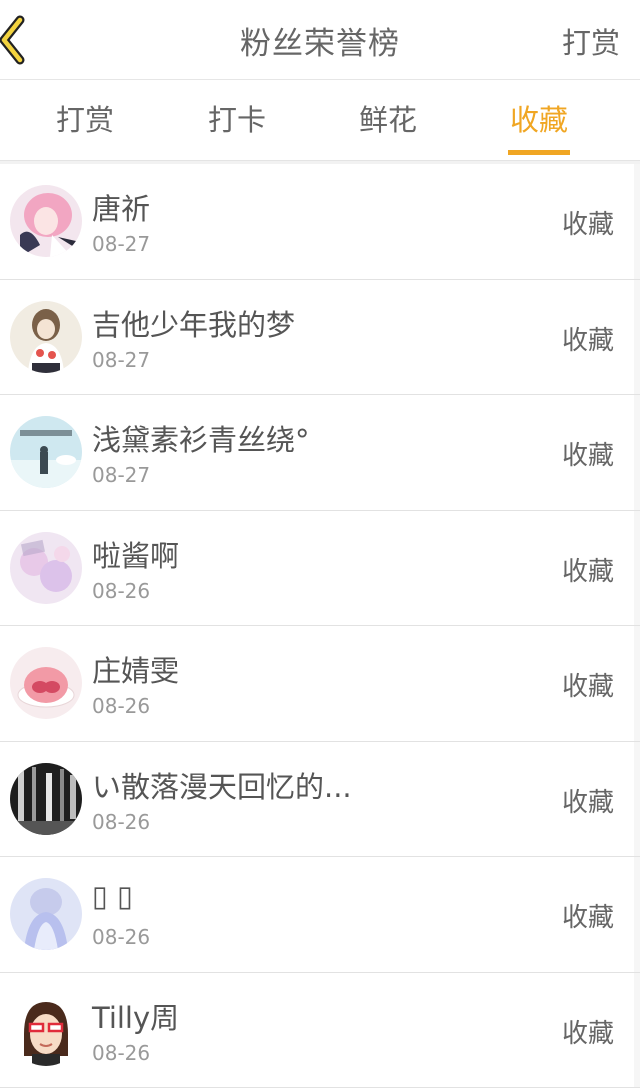  I want to click on reward-button: 打赏, so click(591, 41).